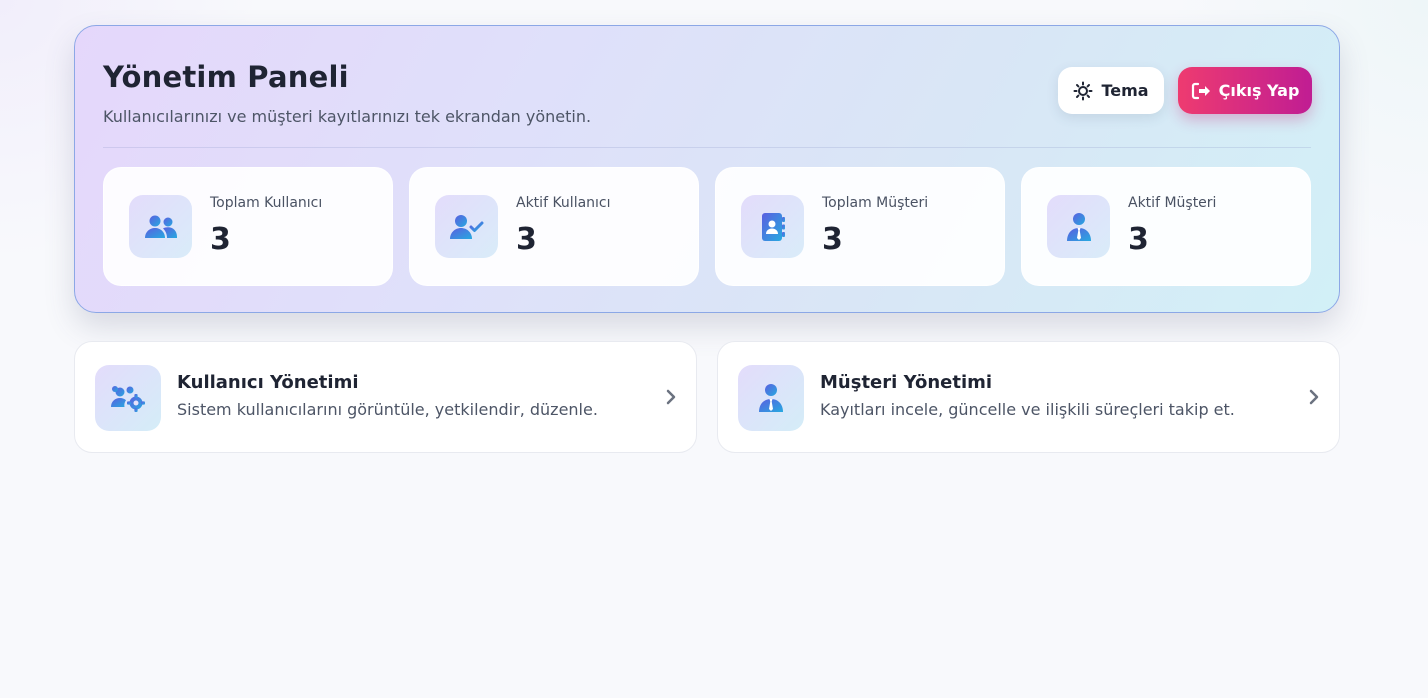  What do you see at coordinates (466, 226) in the screenshot?
I see `user-check-icon` at bounding box center [466, 226].